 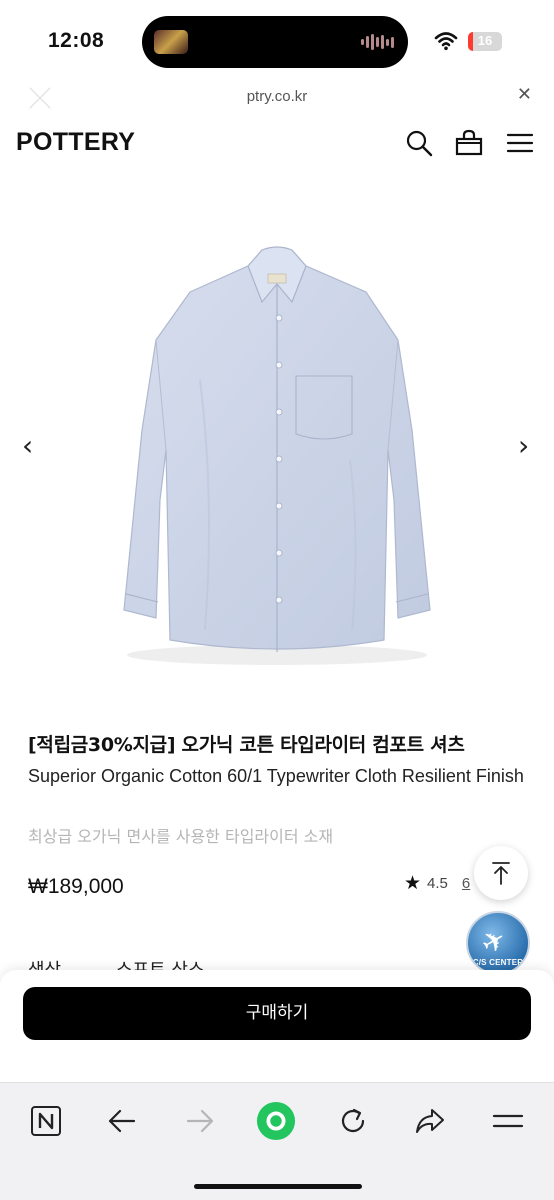 What do you see at coordinates (523, 446) in the screenshot?
I see `carousel-next-icon: ›` at bounding box center [523, 446].